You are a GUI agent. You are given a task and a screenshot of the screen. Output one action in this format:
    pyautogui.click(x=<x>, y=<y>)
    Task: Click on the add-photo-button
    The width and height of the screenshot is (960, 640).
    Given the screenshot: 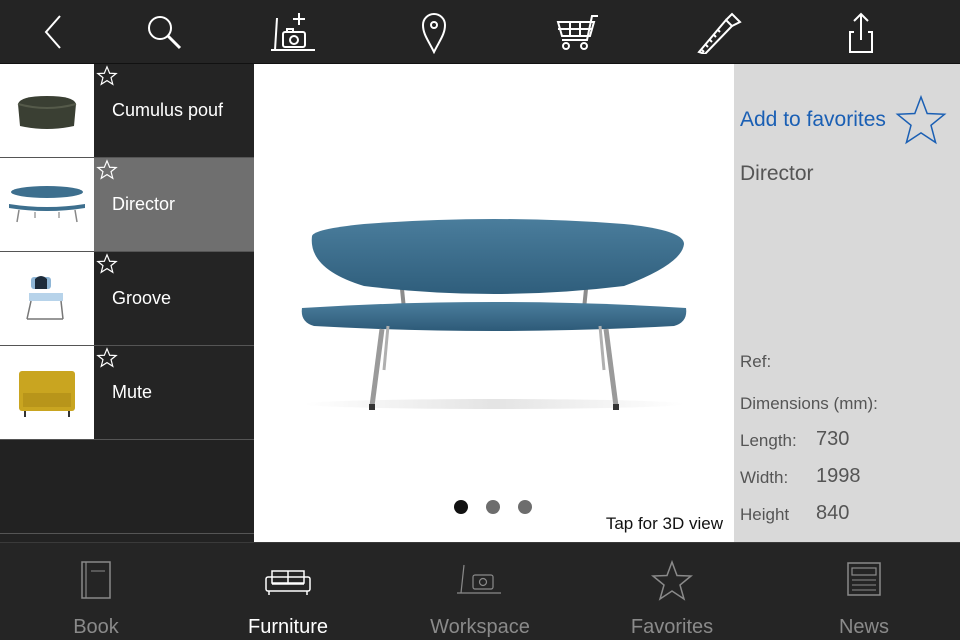 What is the action you would take?
    pyautogui.click(x=293, y=32)
    